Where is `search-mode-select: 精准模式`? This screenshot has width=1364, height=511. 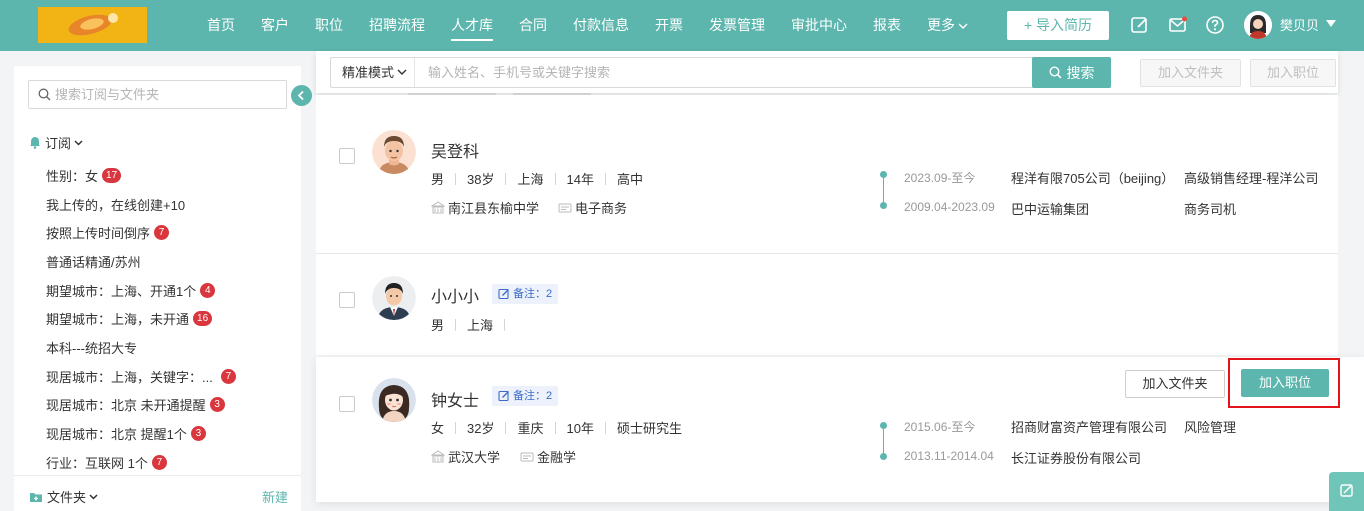 search-mode-select: 精准模式 is located at coordinates (373, 72).